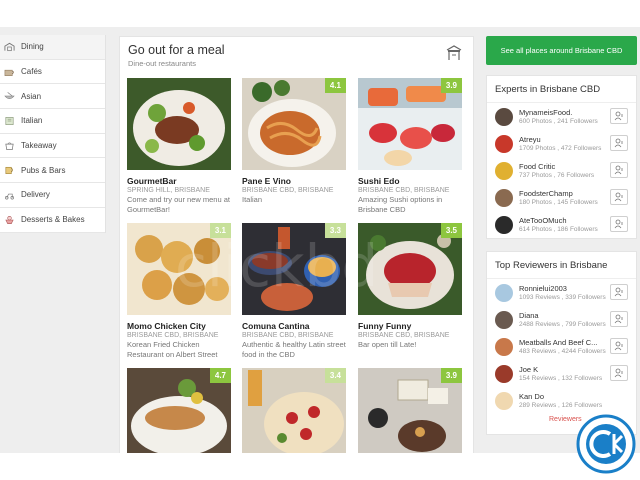 This screenshot has width=640, height=480. I want to click on reviewer-row: Diana 2488 Reviews , 799 Followers, so click(561, 319).